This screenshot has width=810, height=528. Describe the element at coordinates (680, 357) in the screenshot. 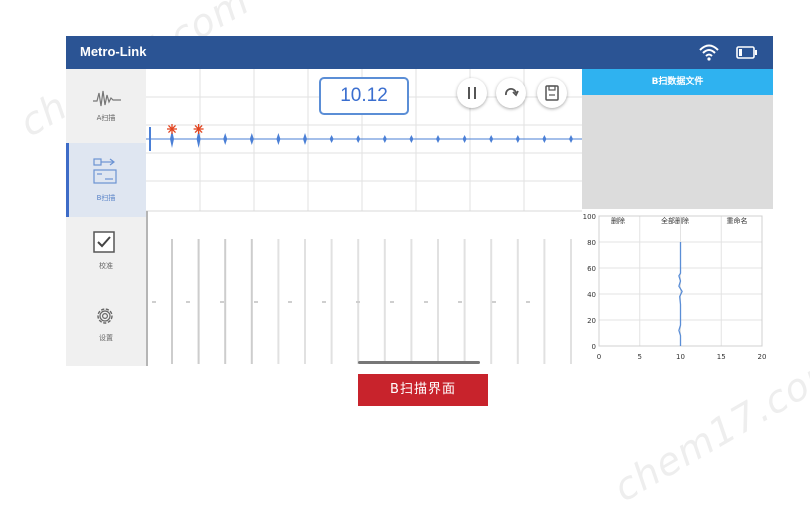

I see `x-tick-label: 10` at that location.